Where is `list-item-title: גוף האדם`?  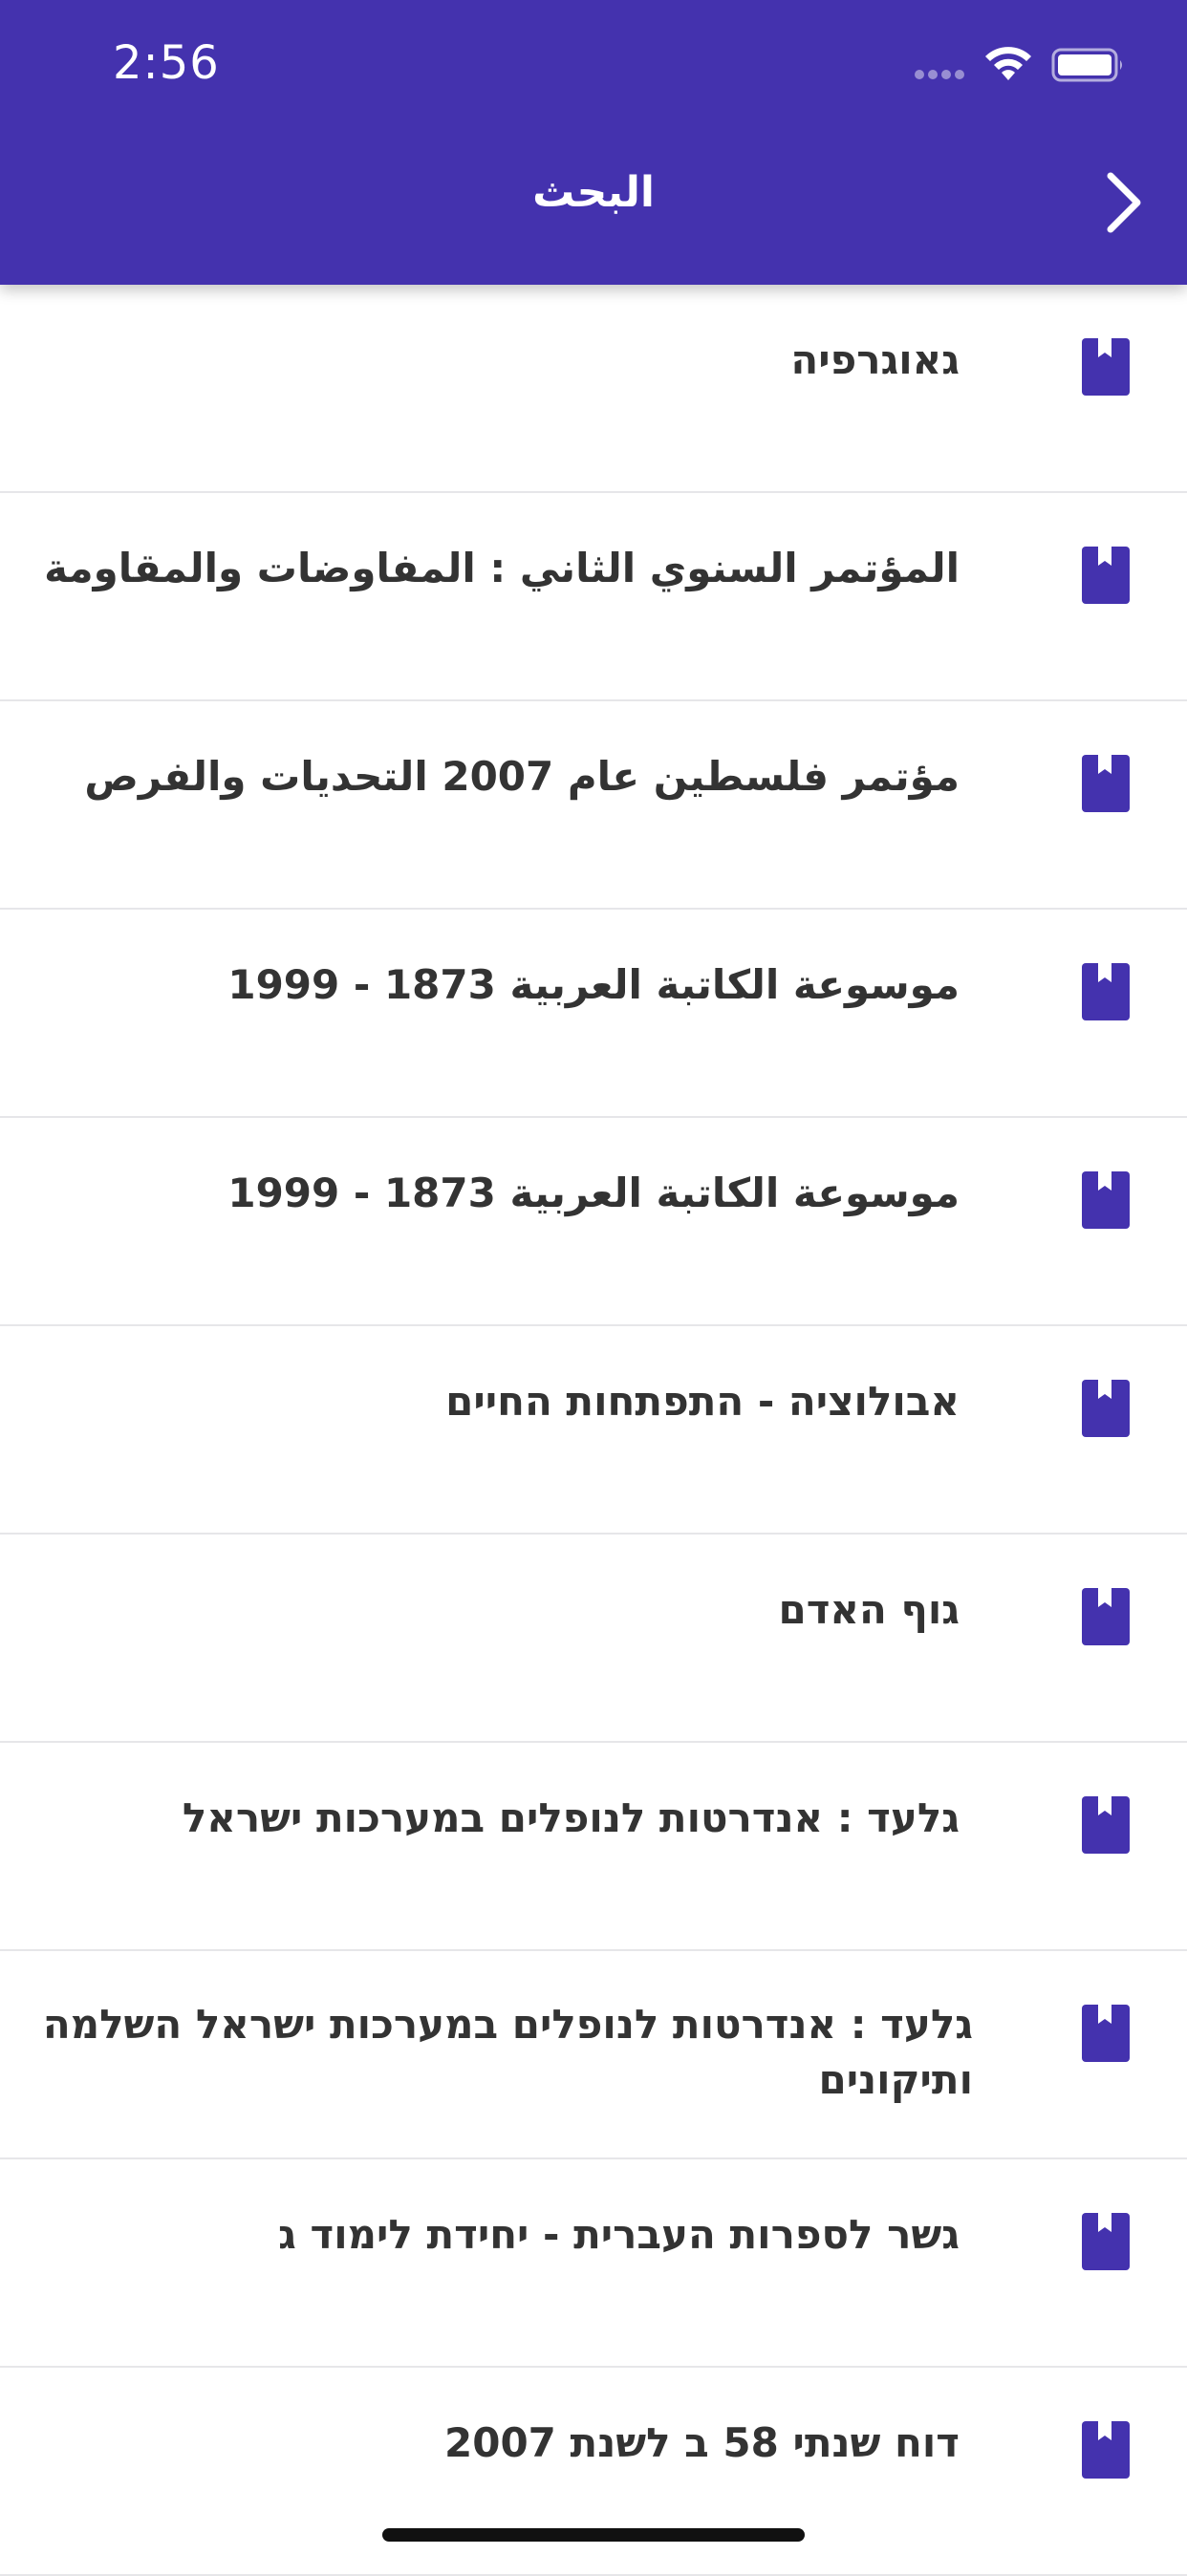
list-item-title: גוף האדם is located at coordinates (869, 1609).